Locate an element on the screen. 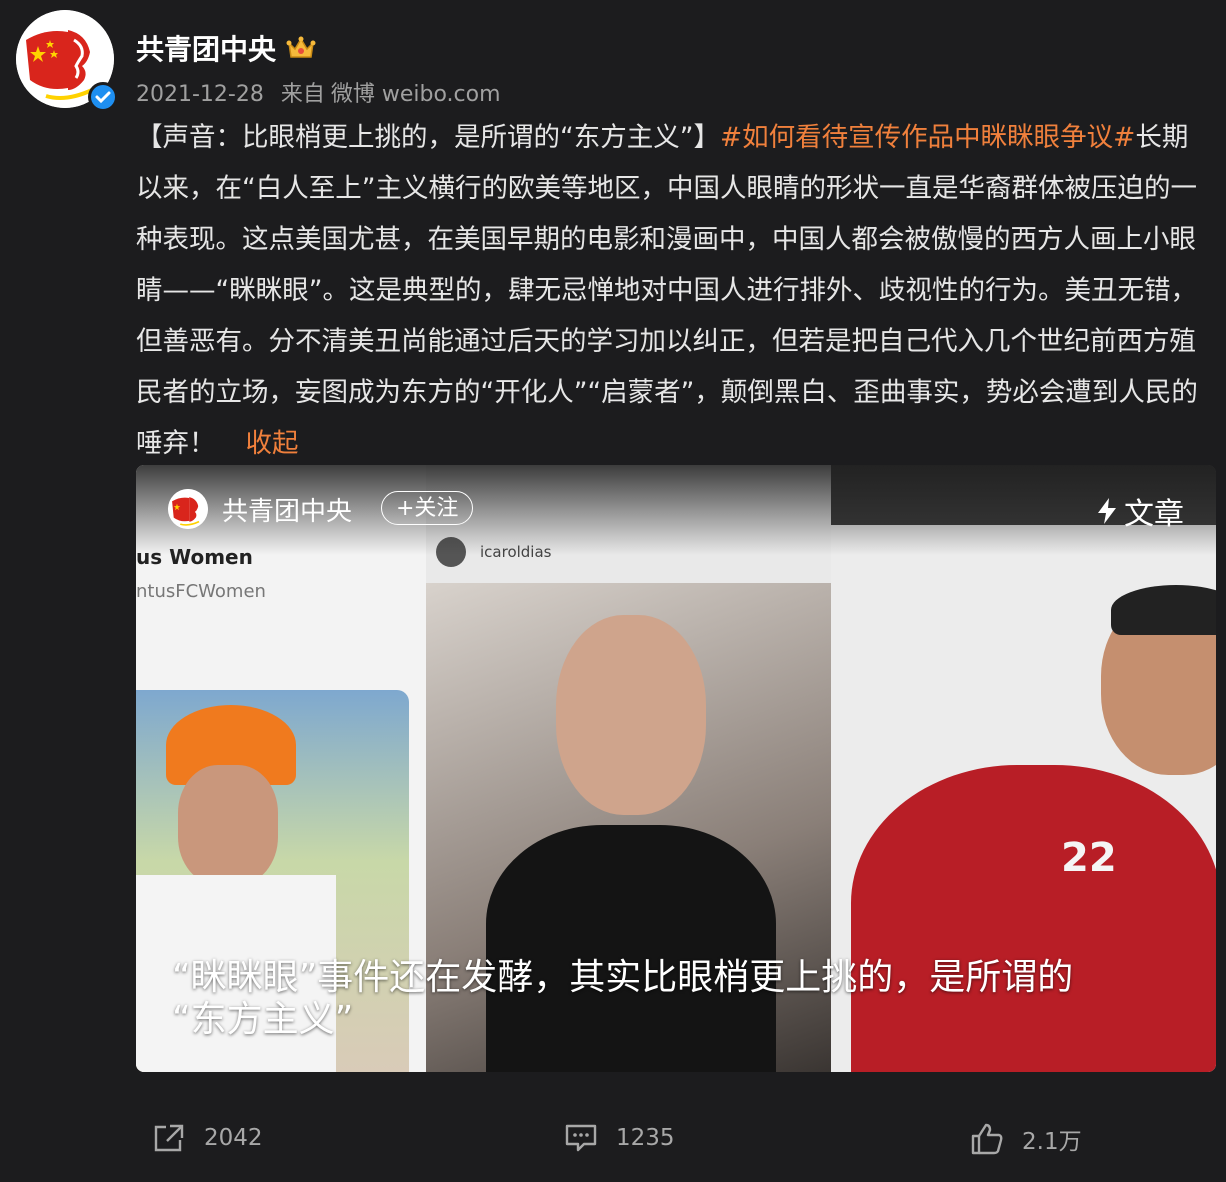 Image resolution: width=1226 pixels, height=1182 pixels. article-title-line2: “东方主义” is located at coordinates (263, 1019).